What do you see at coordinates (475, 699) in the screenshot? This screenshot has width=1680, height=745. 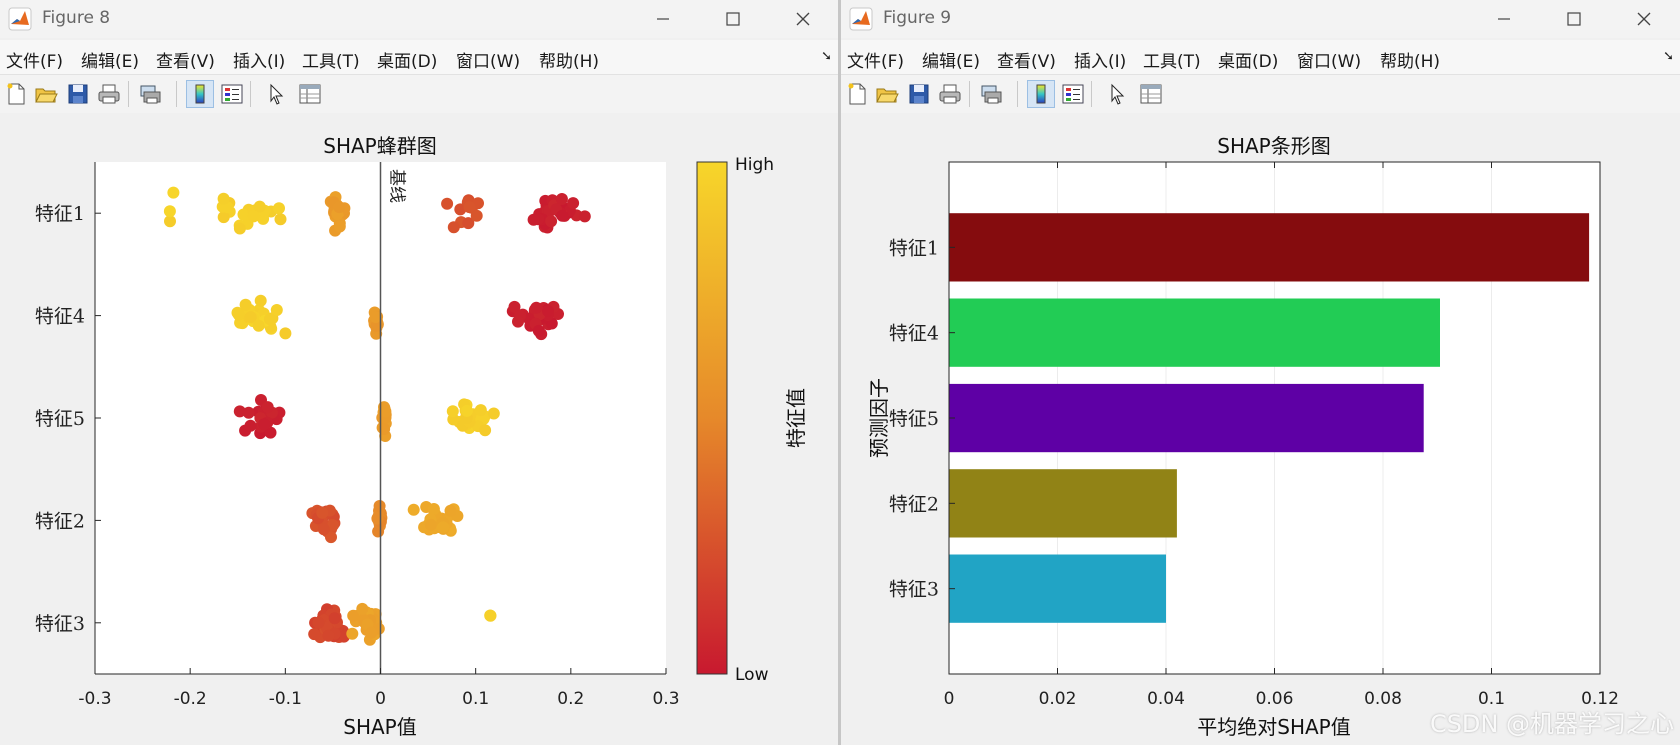 I see `x-tick-label: 0.1` at bounding box center [475, 699].